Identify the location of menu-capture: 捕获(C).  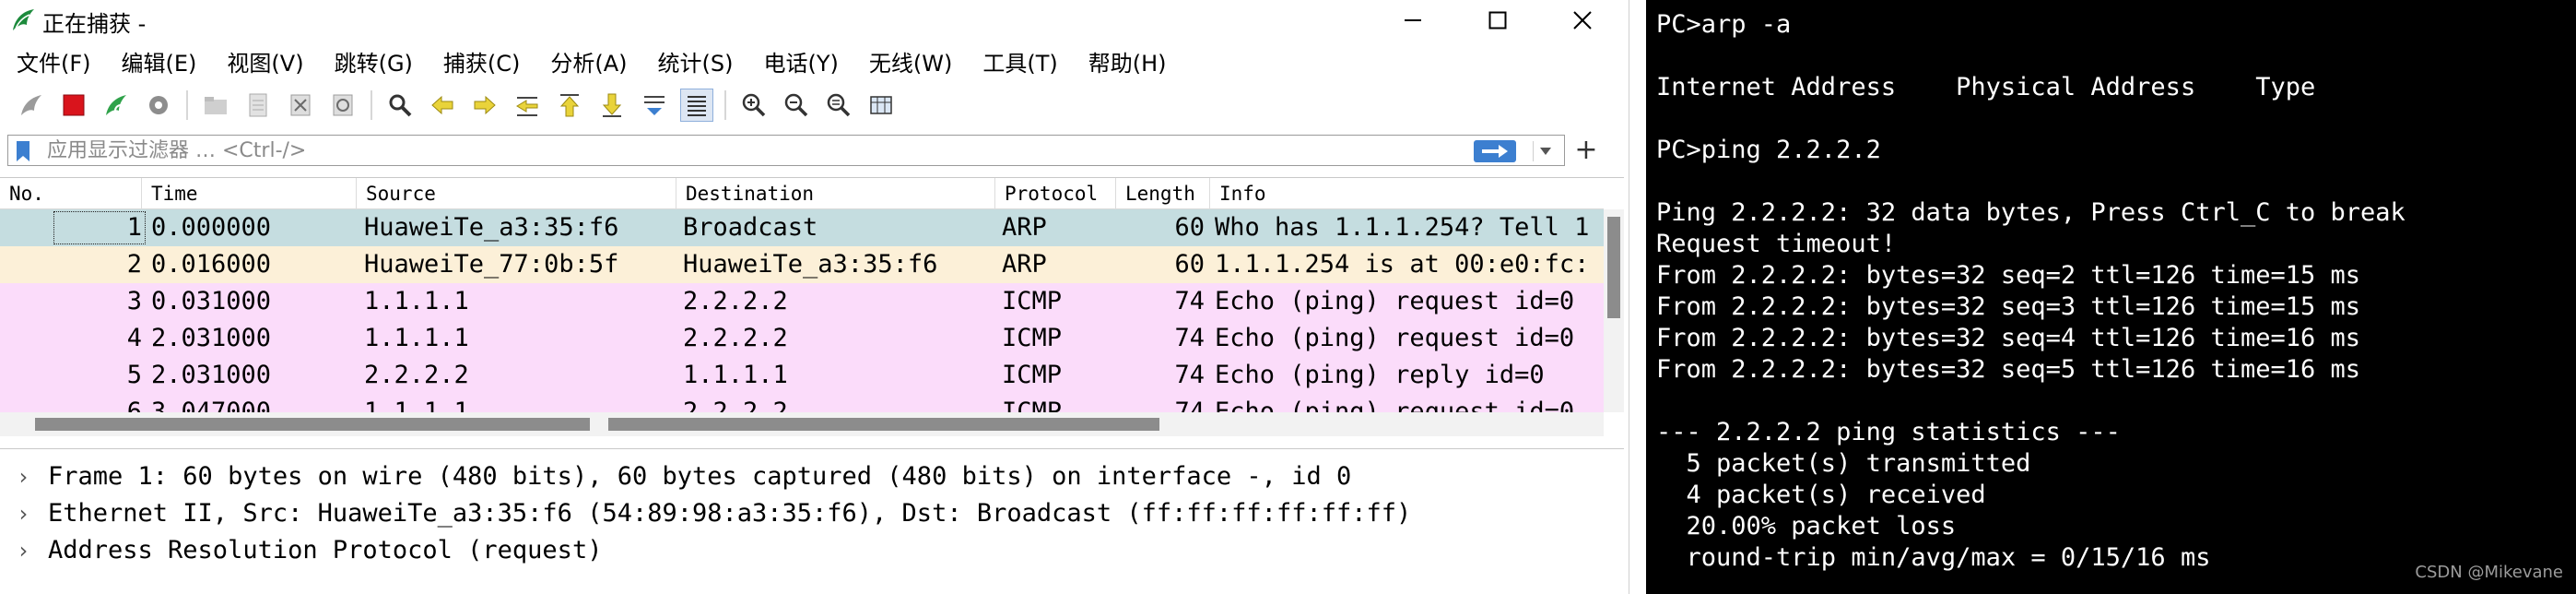
(482, 61).